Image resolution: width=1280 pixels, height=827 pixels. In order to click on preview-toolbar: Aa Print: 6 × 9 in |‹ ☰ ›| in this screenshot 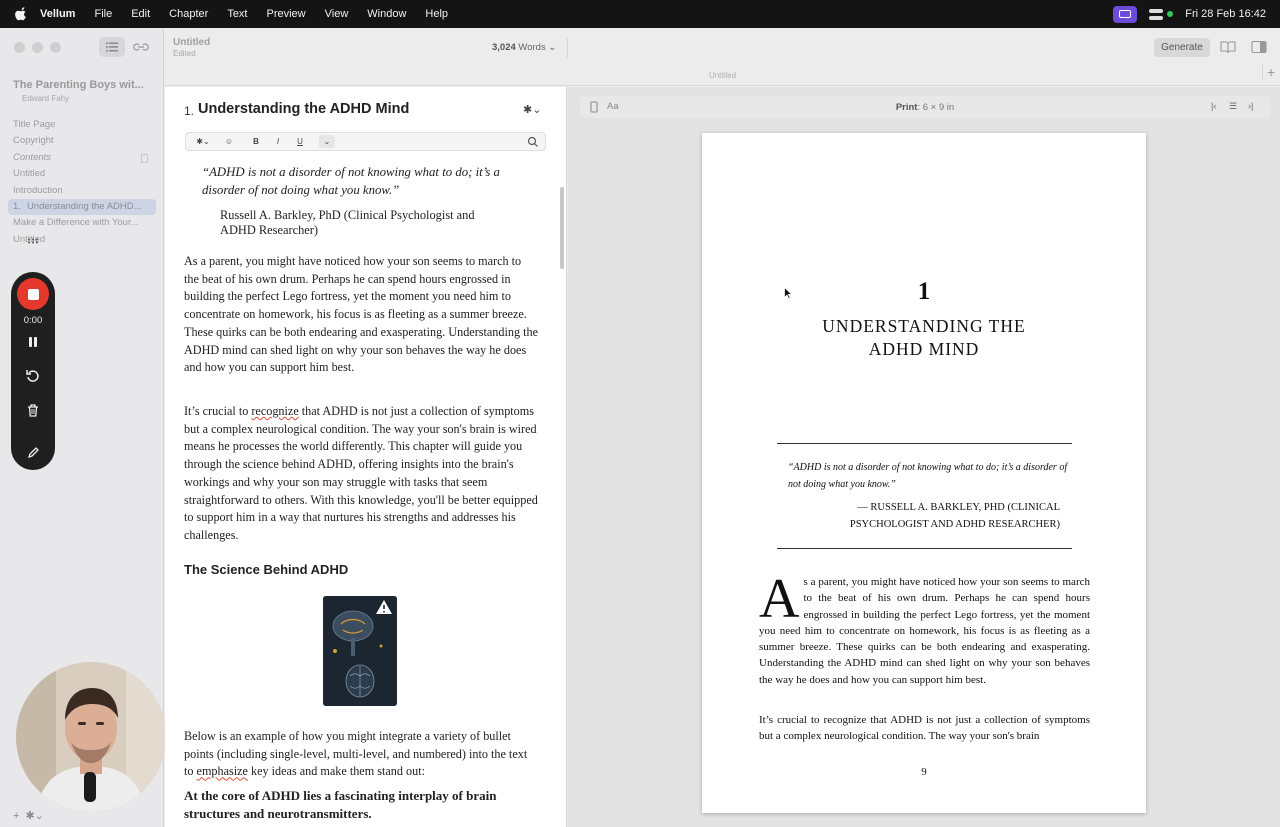, I will do `click(925, 107)`.